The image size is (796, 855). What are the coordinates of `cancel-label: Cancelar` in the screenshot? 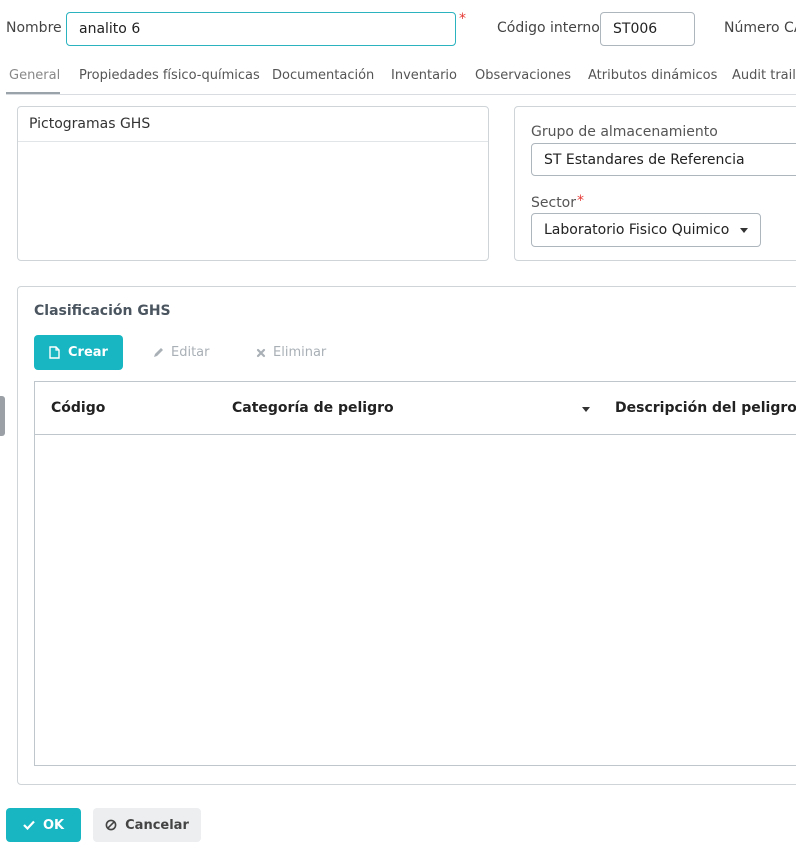 It's located at (157, 825).